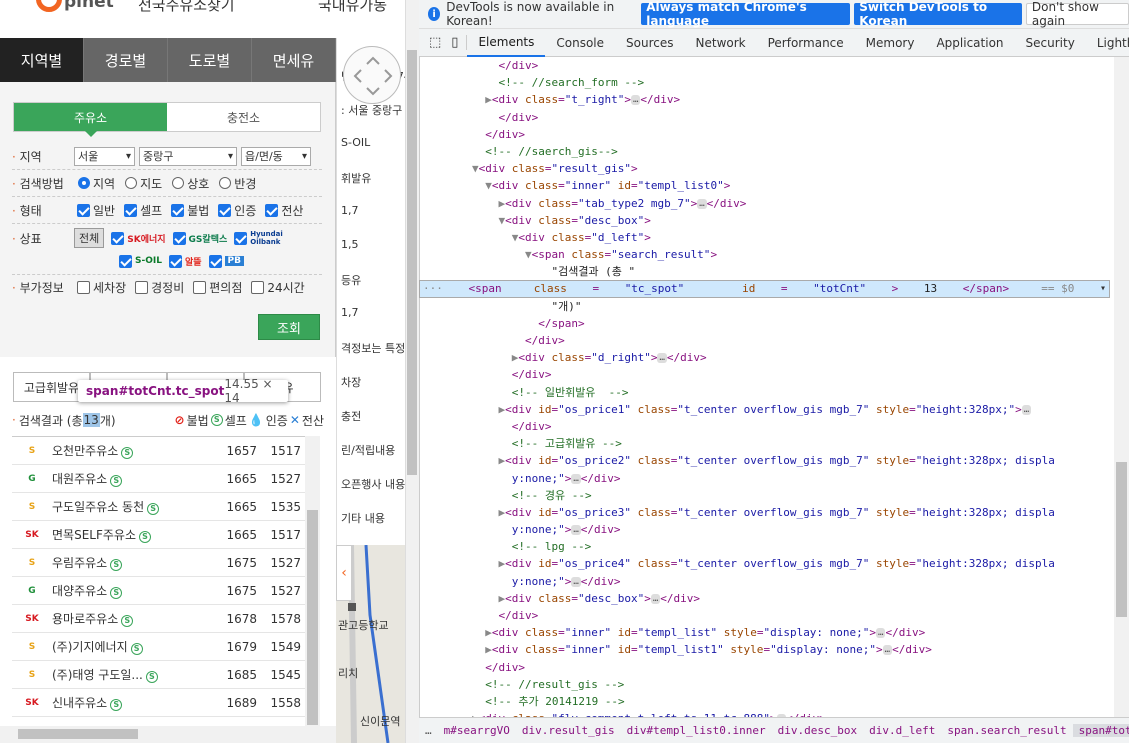 This screenshot has height=743, width=1129. Describe the element at coordinates (766, 82) in the screenshot. I see `dom-line: <!-- //search_form -->` at that location.